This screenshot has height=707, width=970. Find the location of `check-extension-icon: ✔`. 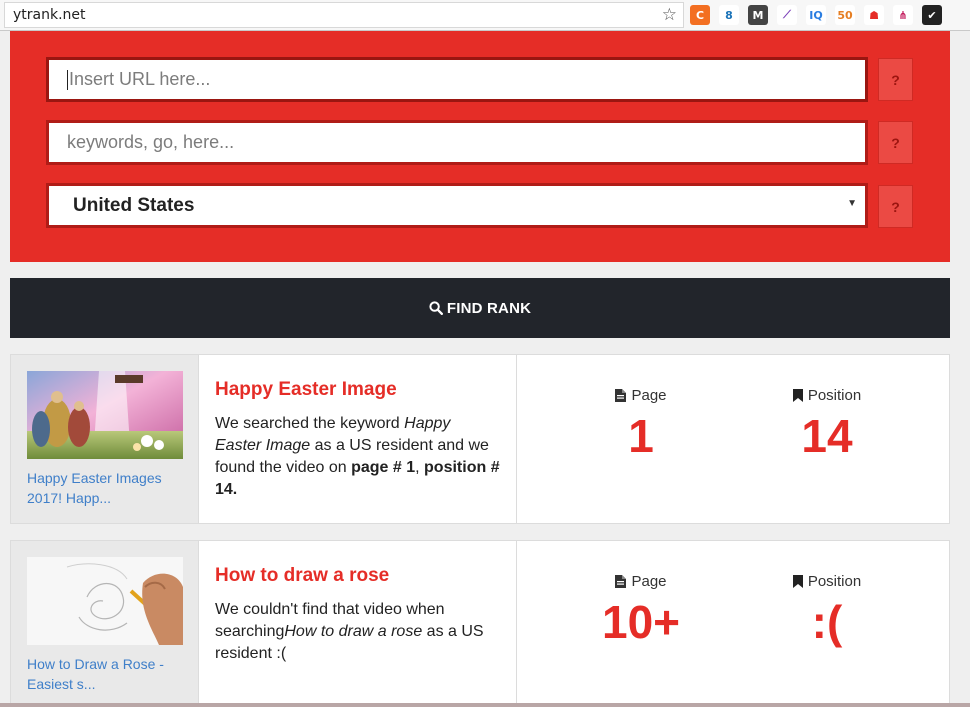

check-extension-icon: ✔ is located at coordinates (932, 15).